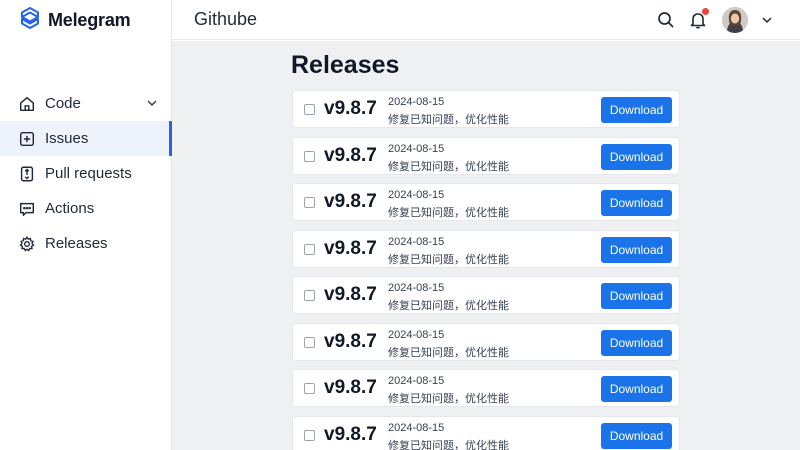 This screenshot has width=800, height=450. Describe the element at coordinates (666, 20) in the screenshot. I see `search-icon` at that location.